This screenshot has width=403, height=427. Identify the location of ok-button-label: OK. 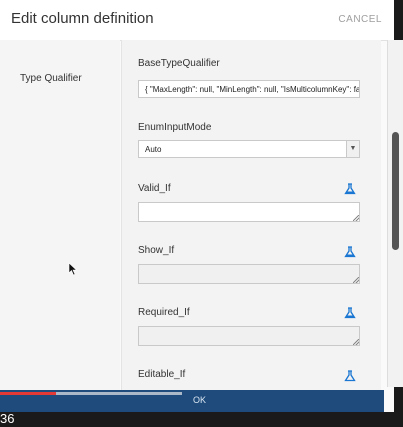
(200, 400).